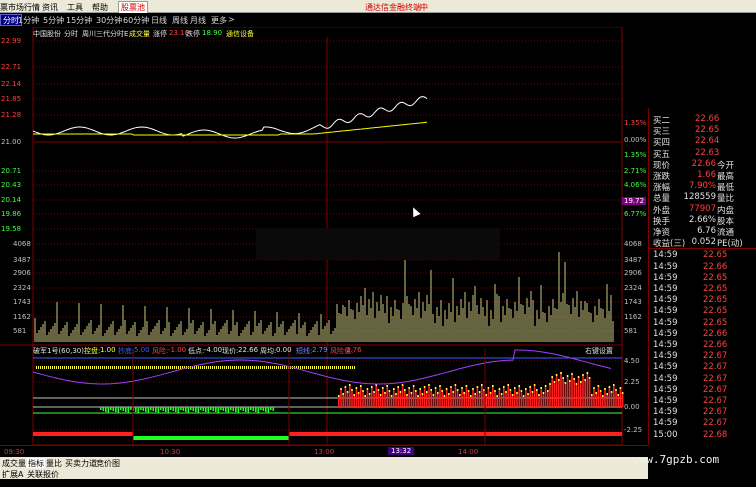 This screenshot has height=487, width=756. What do you see at coordinates (393, 7) in the screenshot?
I see `terminal-link: 通达信金融终端` at bounding box center [393, 7].